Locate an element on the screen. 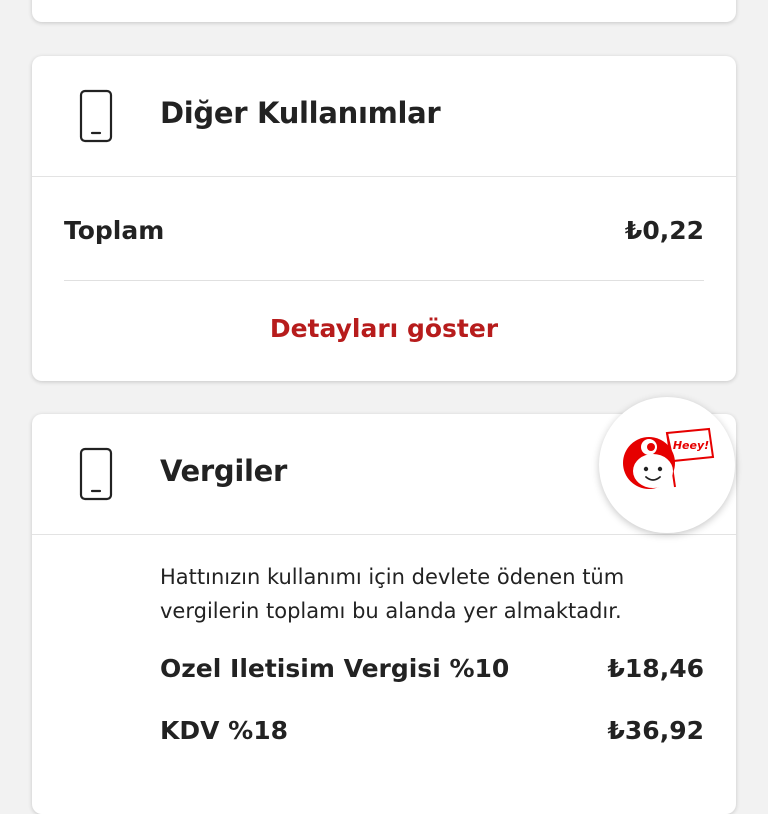 This screenshot has width=768, height=814. divider is located at coordinates (384, 280).